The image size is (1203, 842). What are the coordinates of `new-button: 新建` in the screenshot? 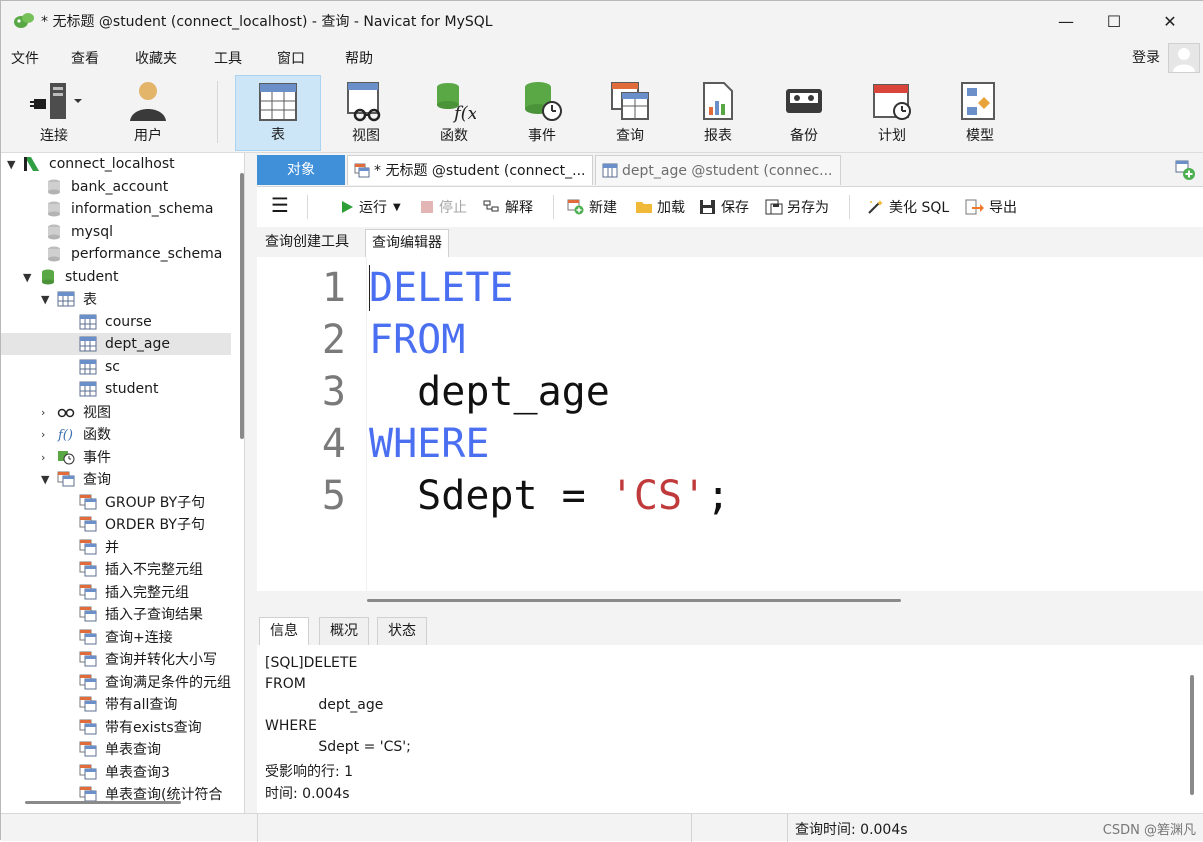 It's located at (592, 207).